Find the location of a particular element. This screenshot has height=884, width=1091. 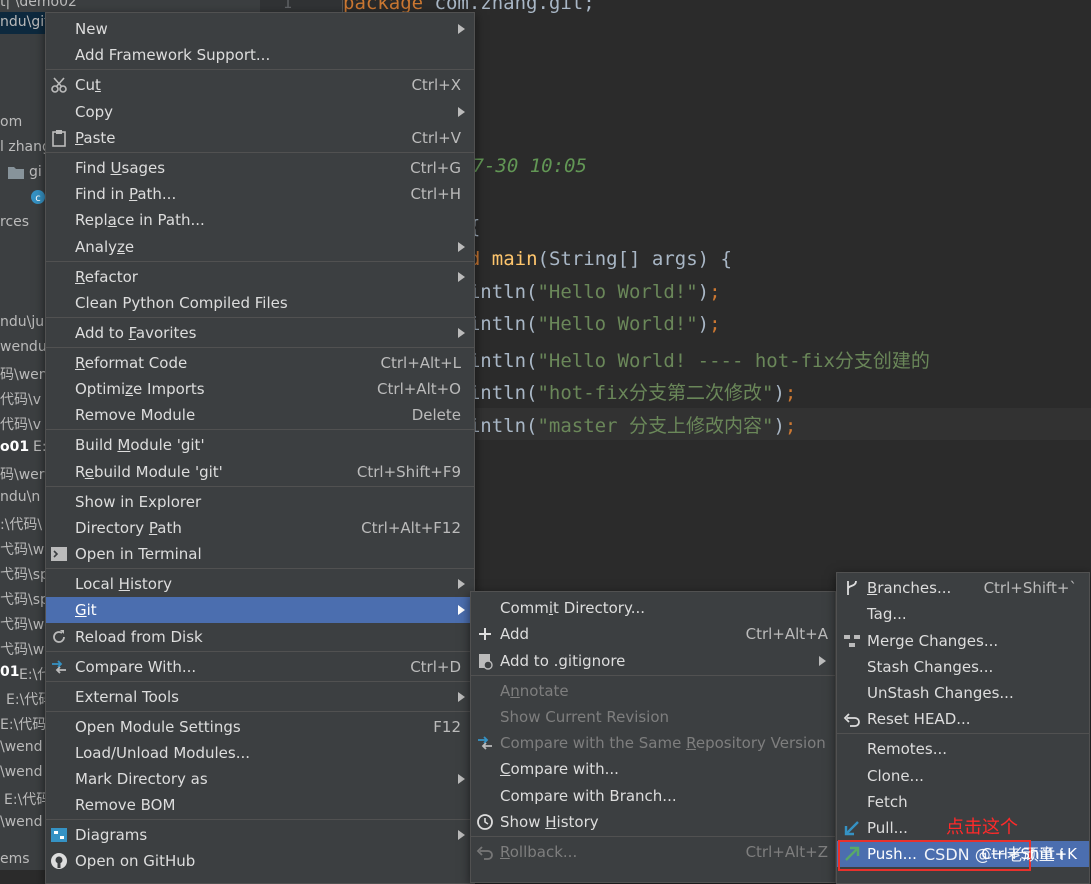

tree-row: :\代码\ is located at coordinates (21, 524).